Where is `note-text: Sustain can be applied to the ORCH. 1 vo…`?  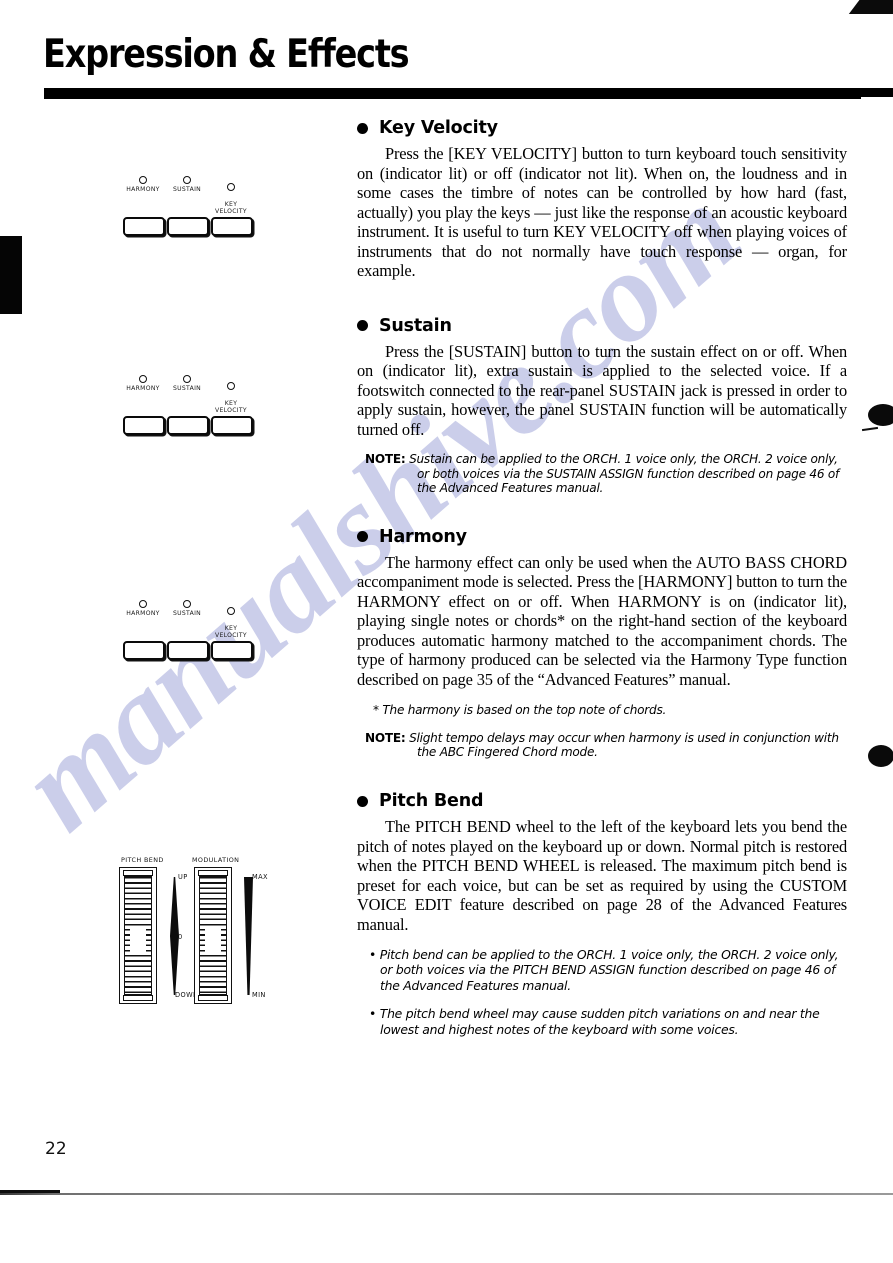
note-text: Sustain can be applied to the ORCH. 1 vo… is located at coordinates (622, 474).